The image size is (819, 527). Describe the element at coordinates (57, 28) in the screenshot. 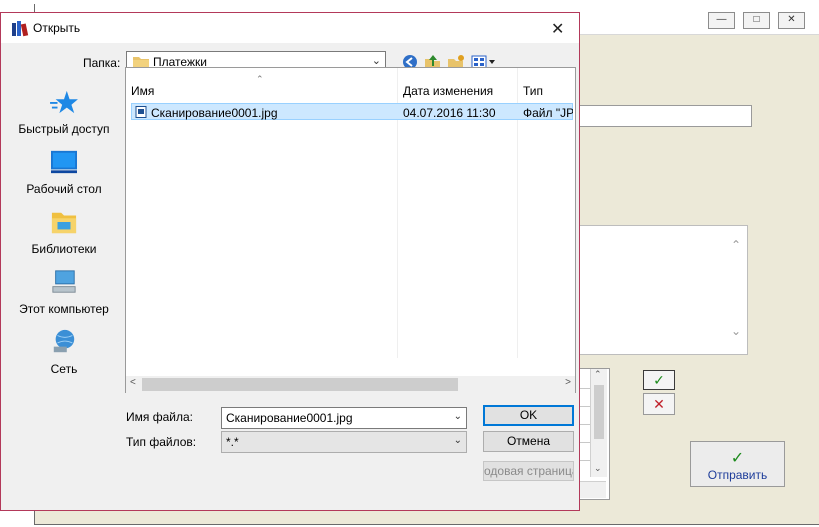

I see `dialog-title: Открыть` at that location.